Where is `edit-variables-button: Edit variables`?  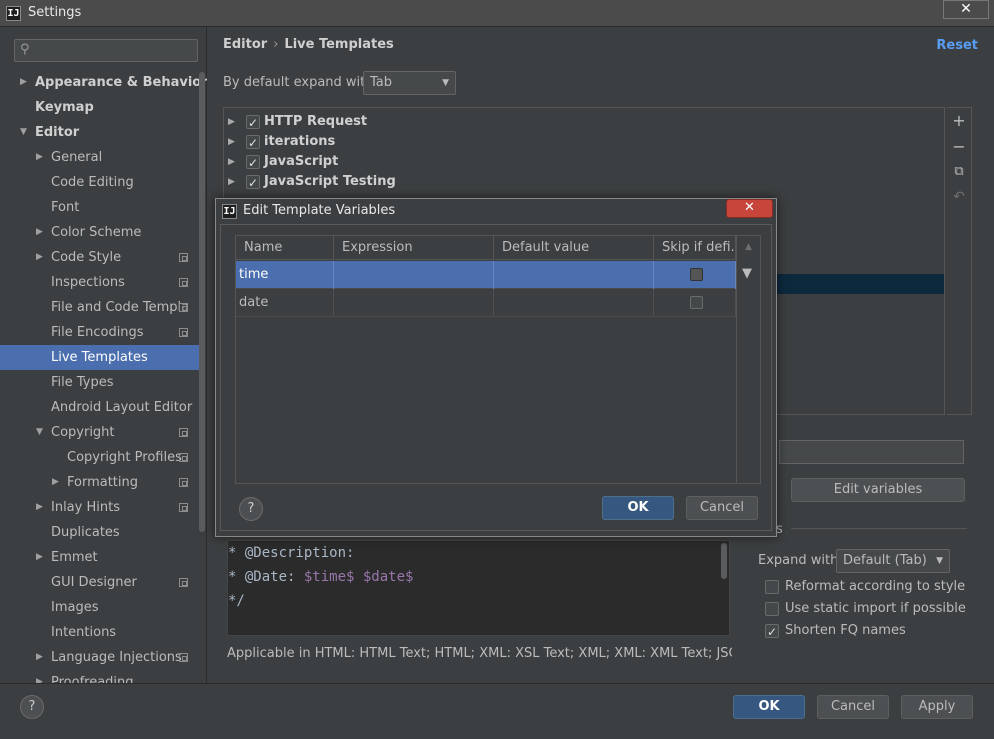
edit-variables-button: Edit variables is located at coordinates (878, 490).